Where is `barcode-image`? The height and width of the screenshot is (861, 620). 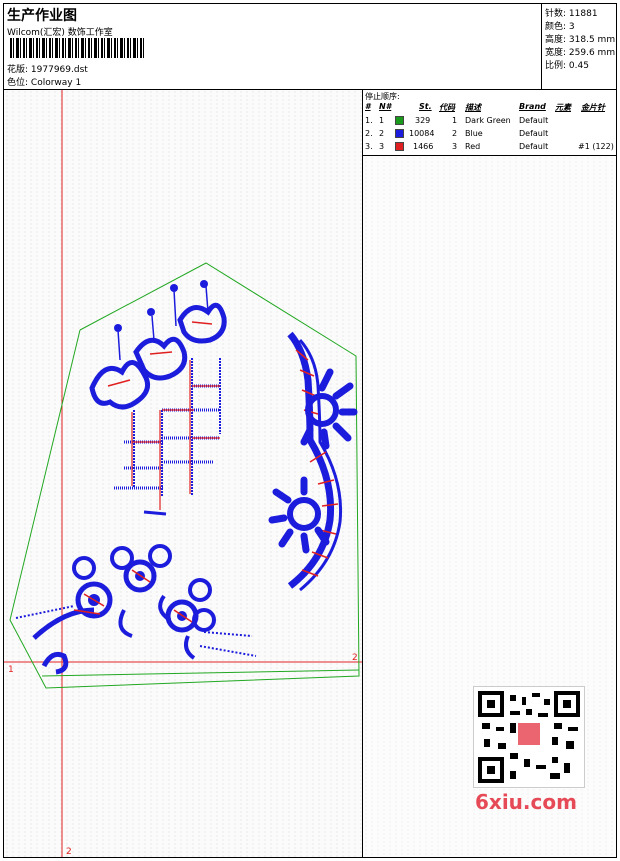 barcode-image is located at coordinates (77, 48).